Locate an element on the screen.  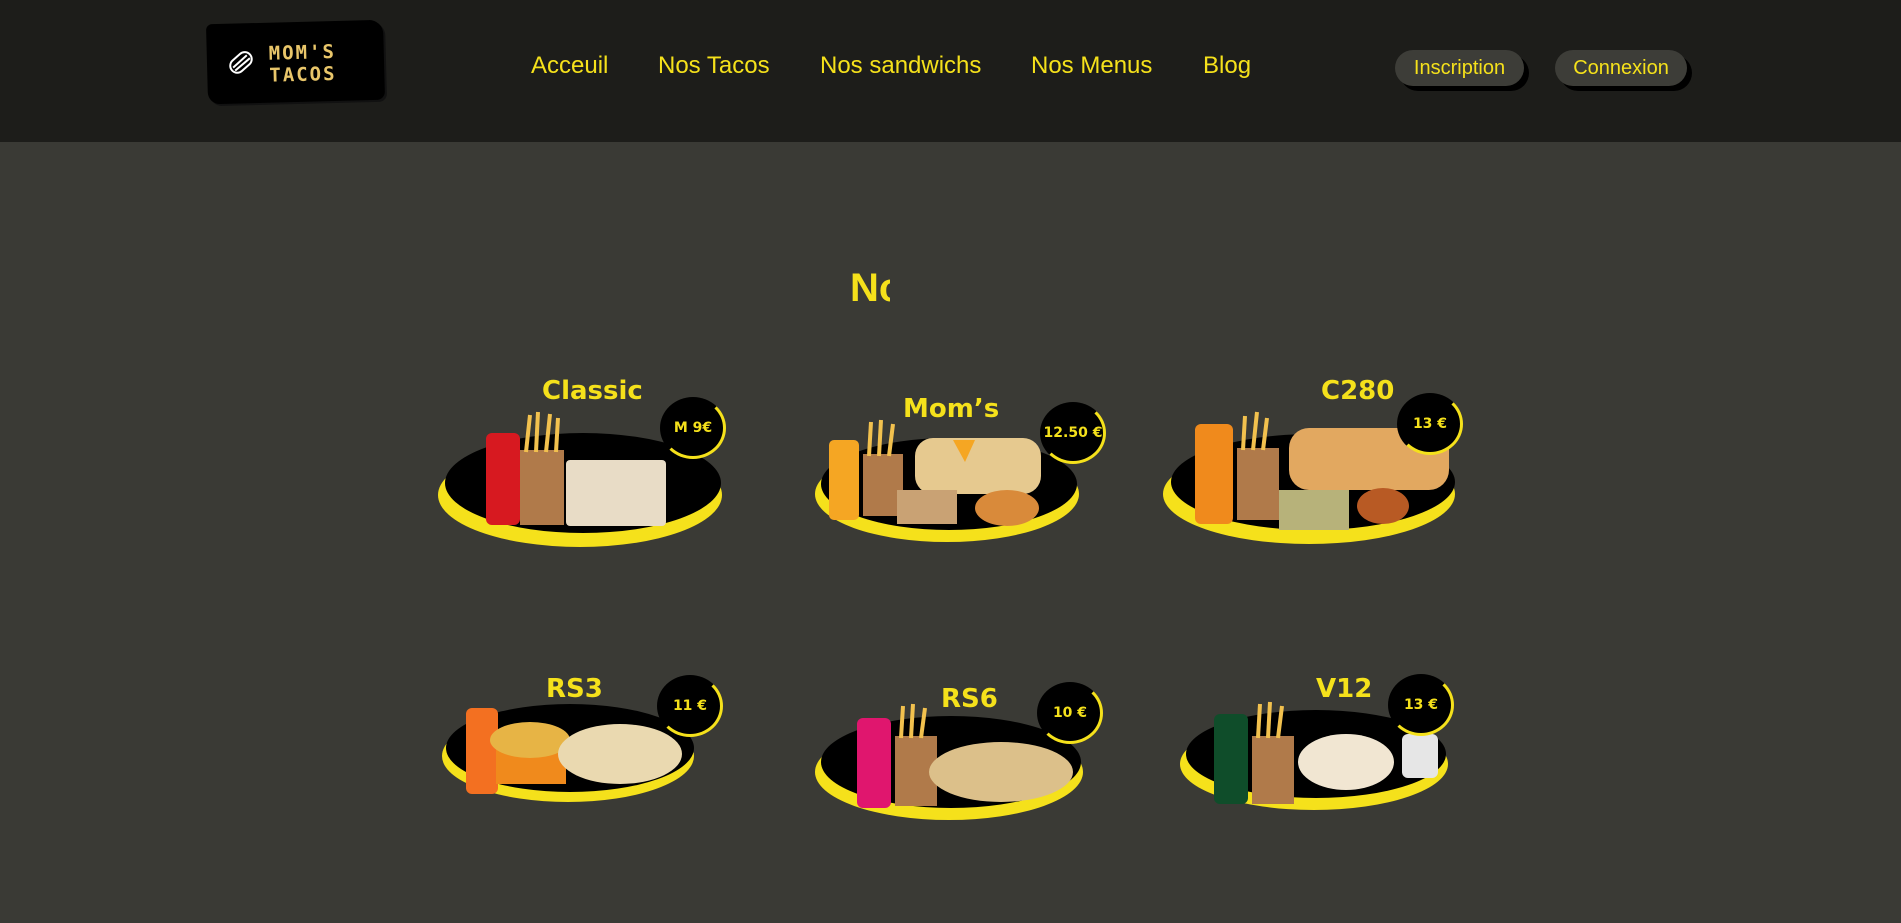
price-badge-rs6: 10 € is located at coordinates (1070, 713).